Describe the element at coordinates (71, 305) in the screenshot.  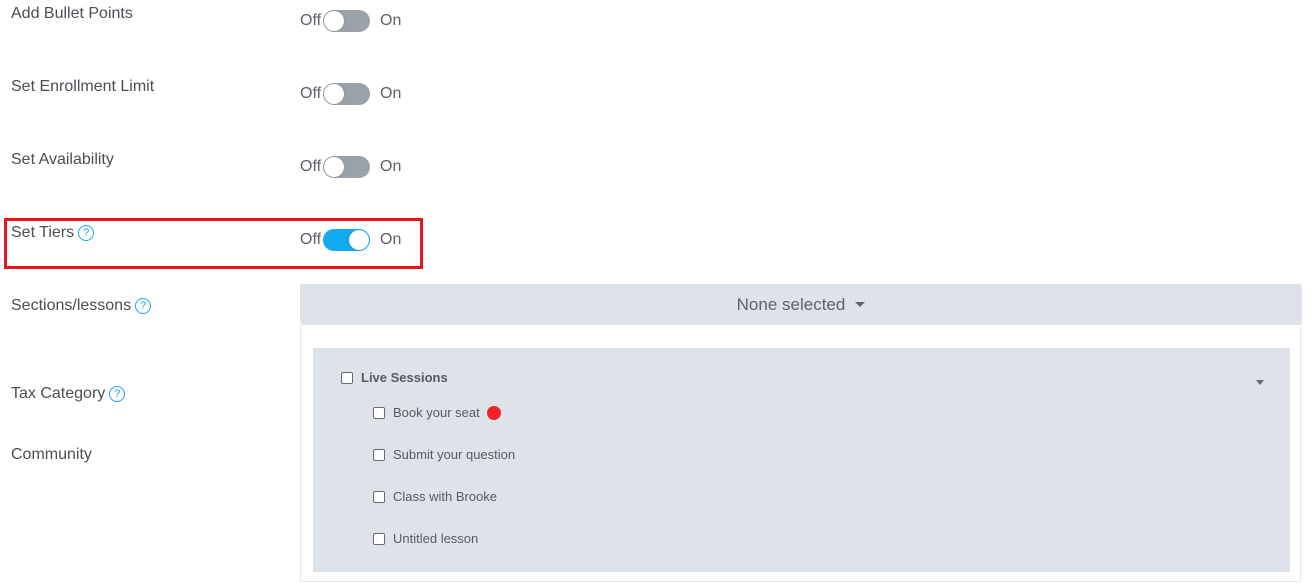
I see `sections-lessons-text: Sections/lessons` at that location.